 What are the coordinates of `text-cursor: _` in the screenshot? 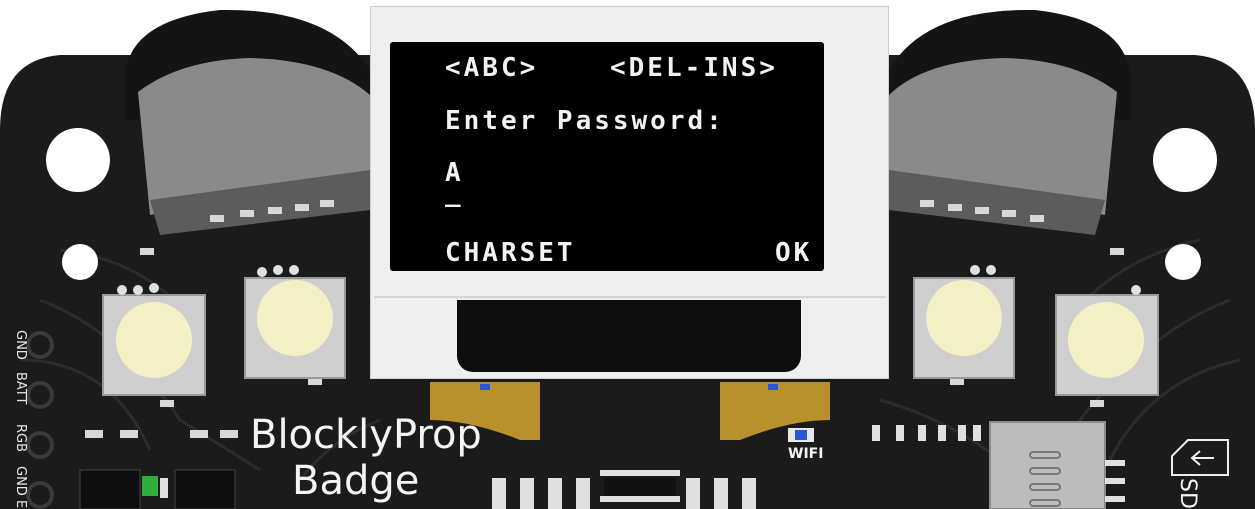 It's located at (454, 193).